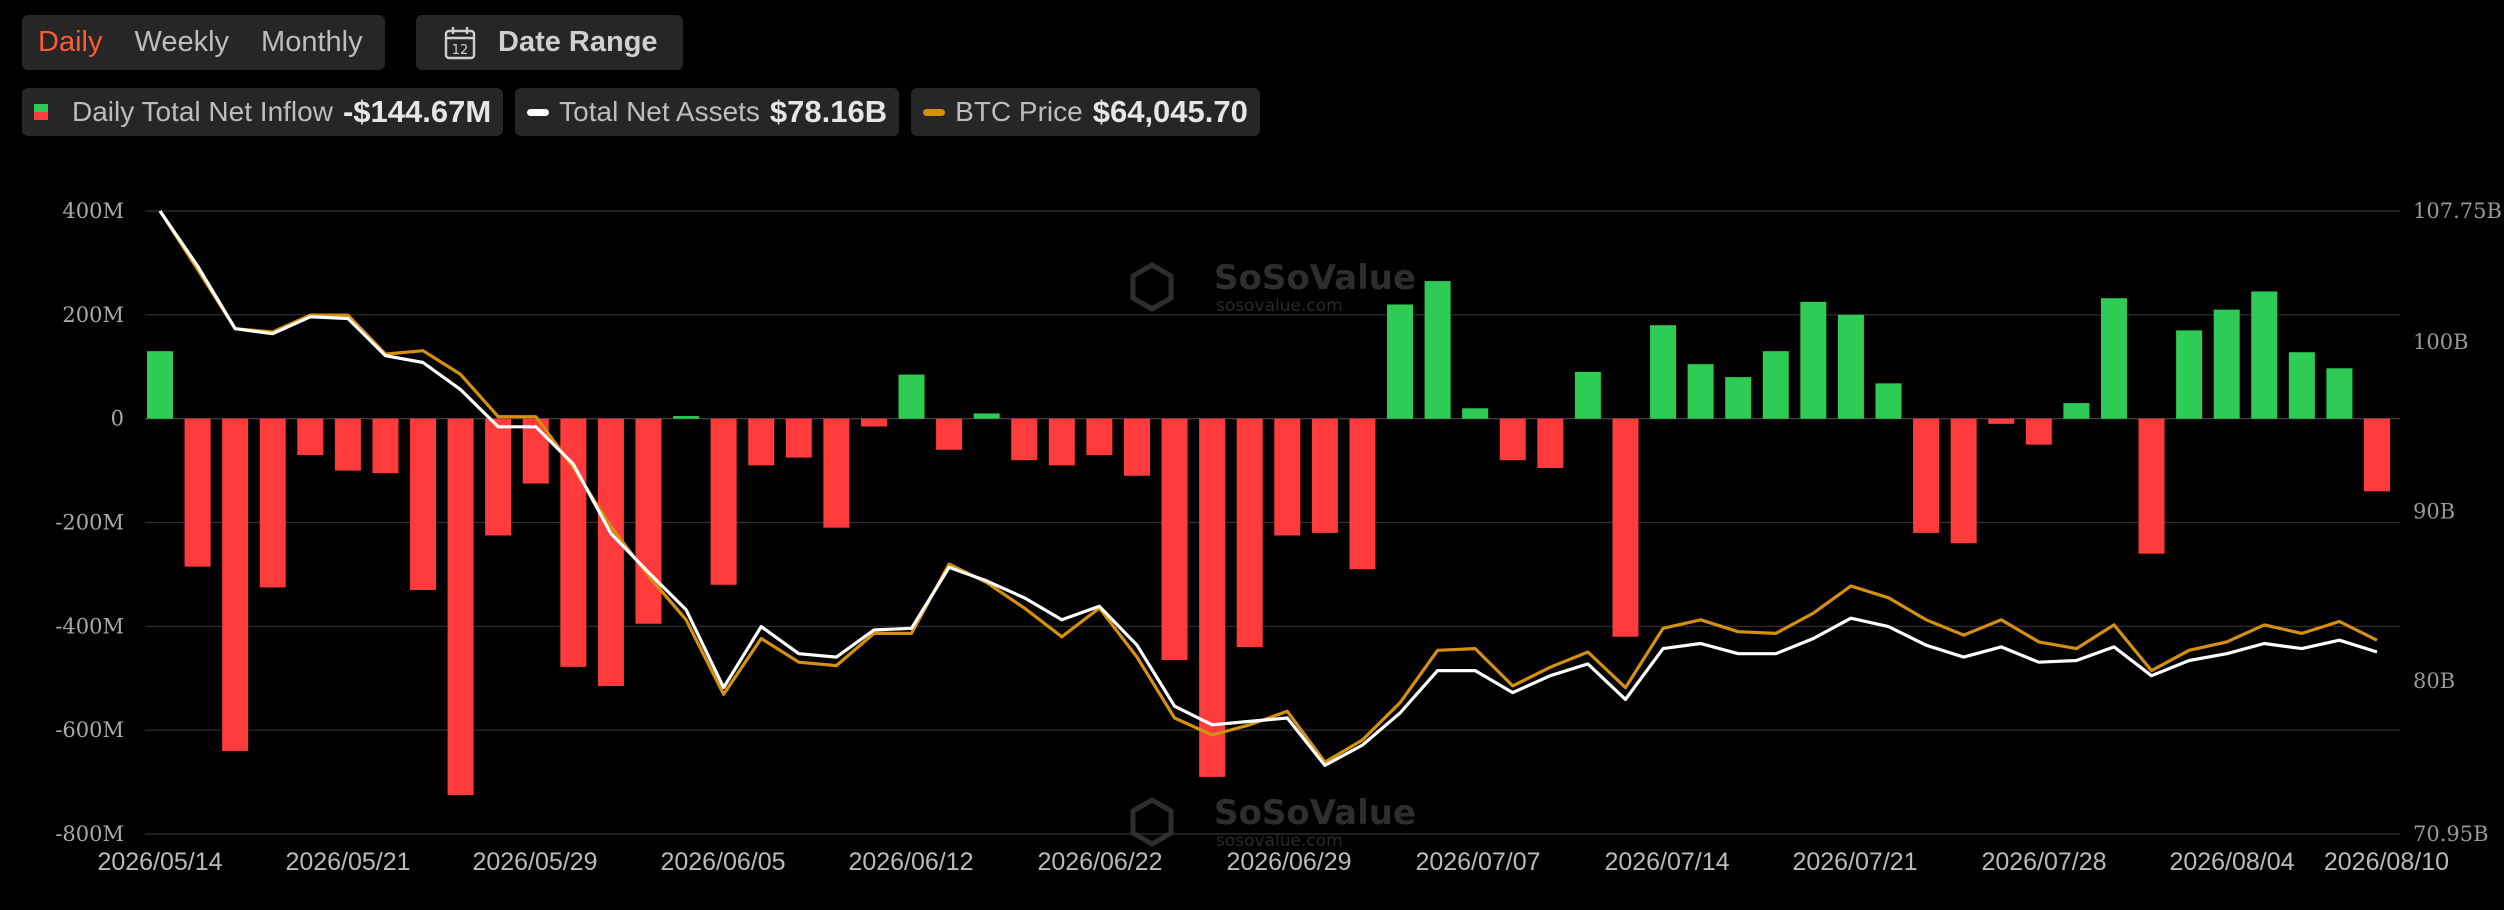  I want to click on x-tick-label: 2026/08/04, so click(2231, 862).